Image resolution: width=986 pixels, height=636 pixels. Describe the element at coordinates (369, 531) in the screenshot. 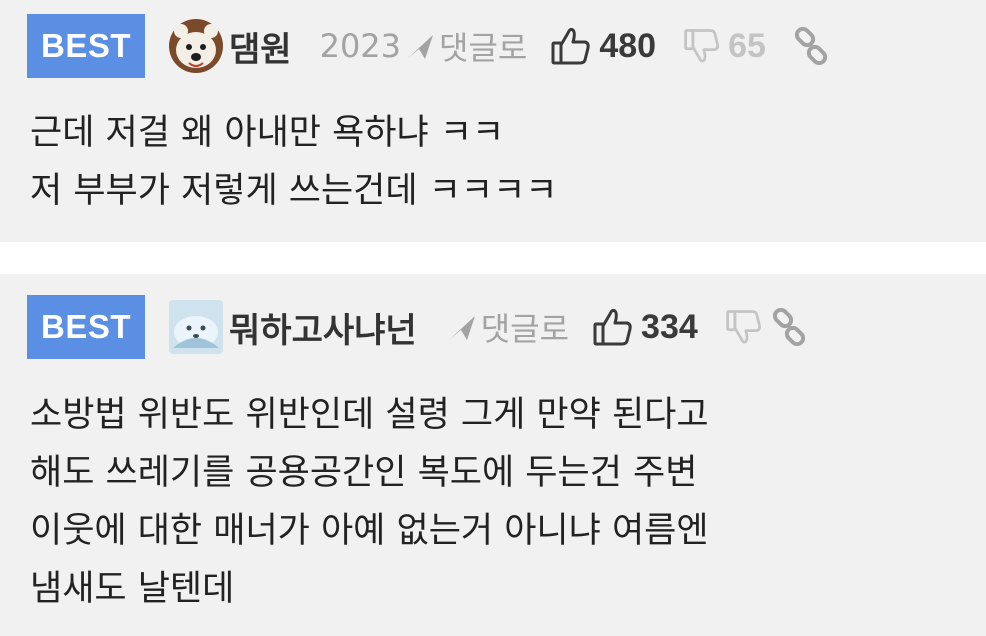

I see `comment-text-line: 이웃에 대한 매너가 아예 없는거 아니냐 여름엔` at that location.